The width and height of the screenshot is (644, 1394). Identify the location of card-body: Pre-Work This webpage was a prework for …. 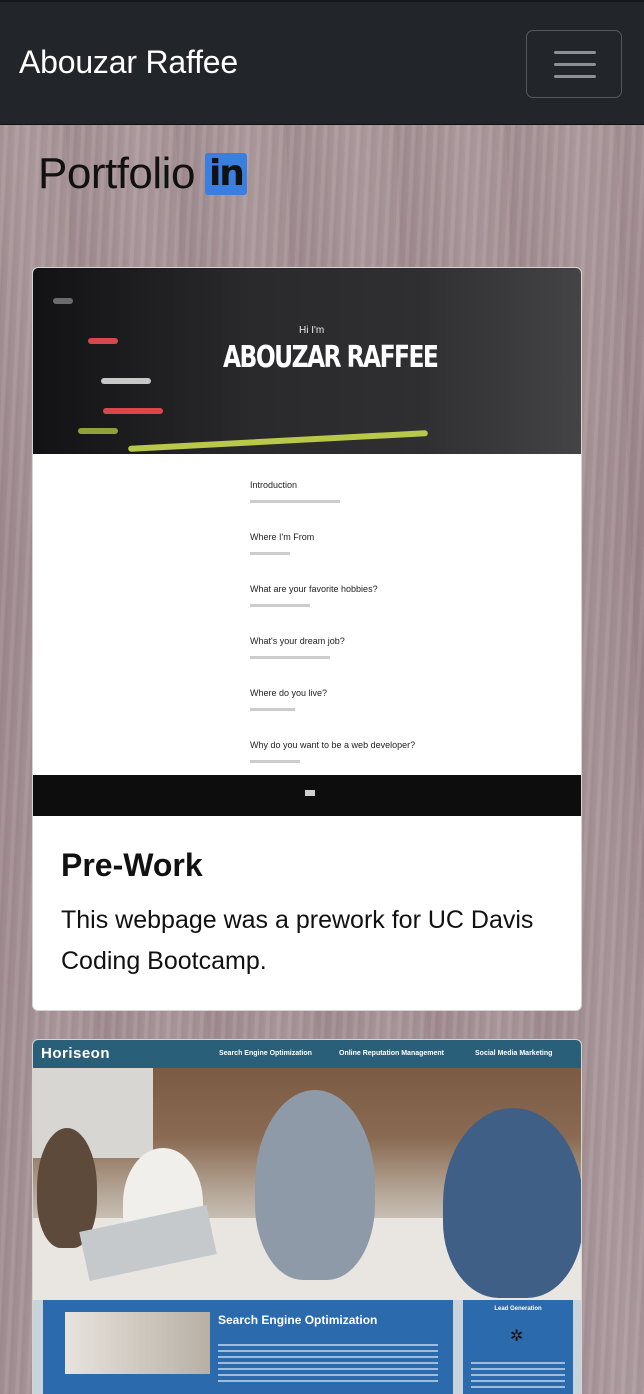
(311, 913).